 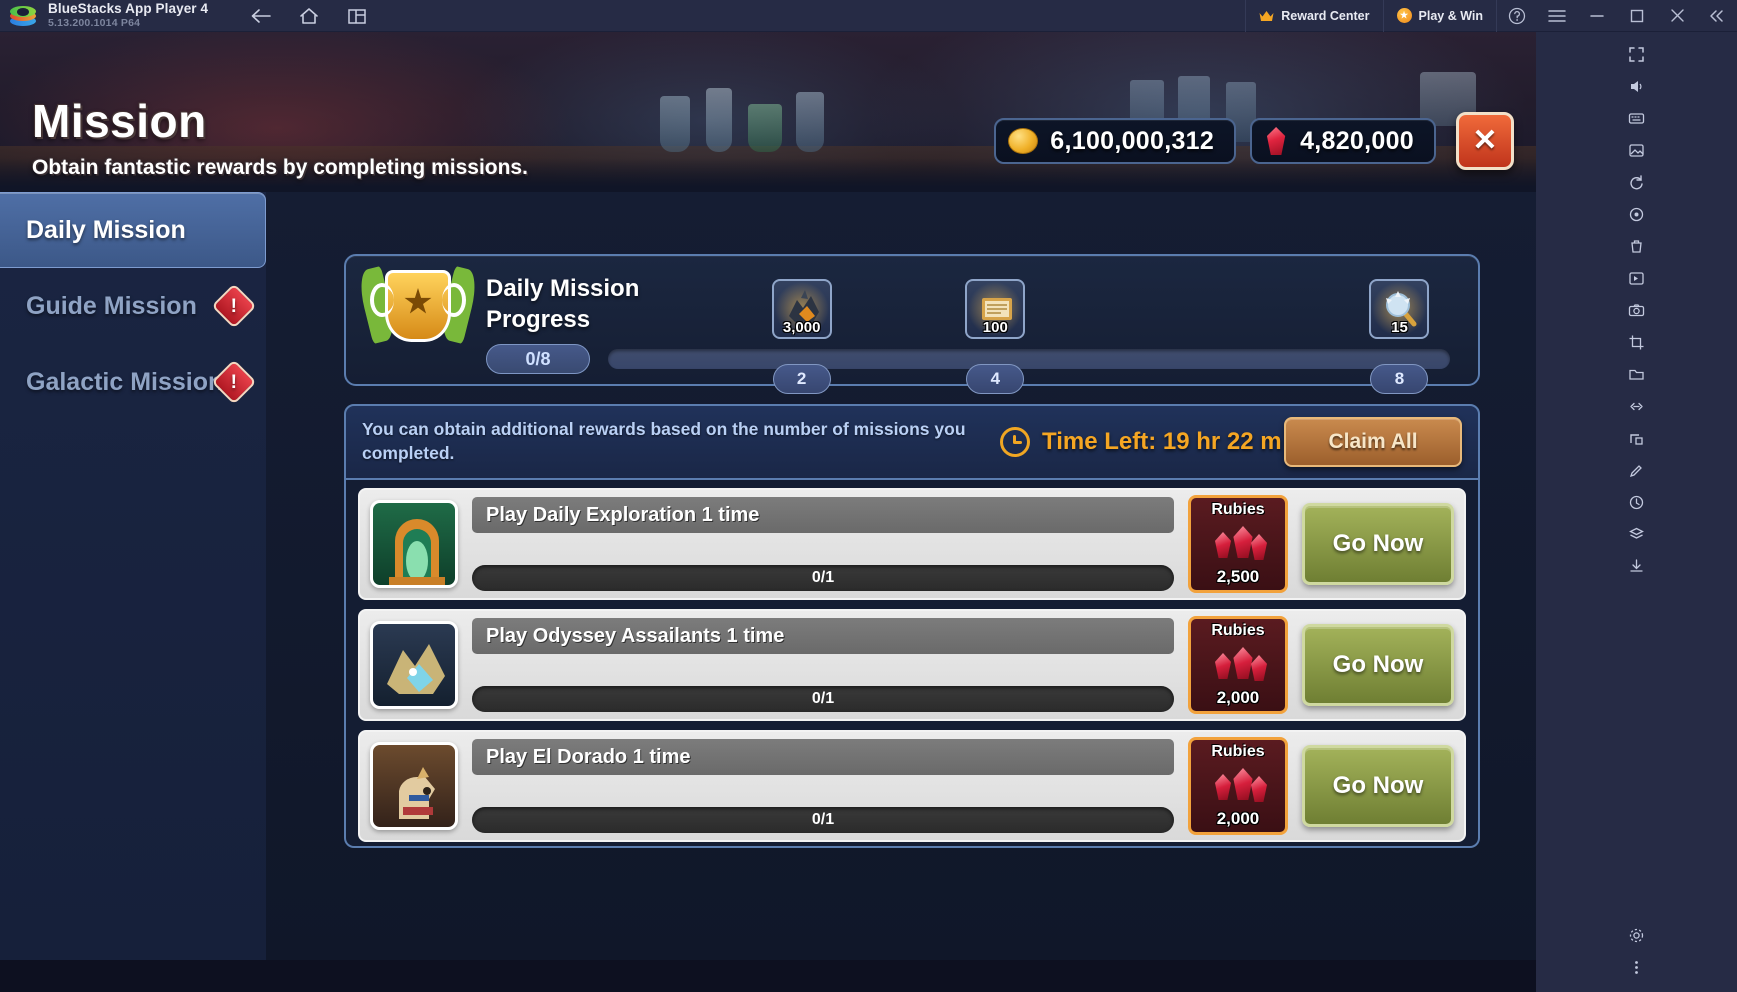 I want to click on keyboard-icon, so click(x=1637, y=118).